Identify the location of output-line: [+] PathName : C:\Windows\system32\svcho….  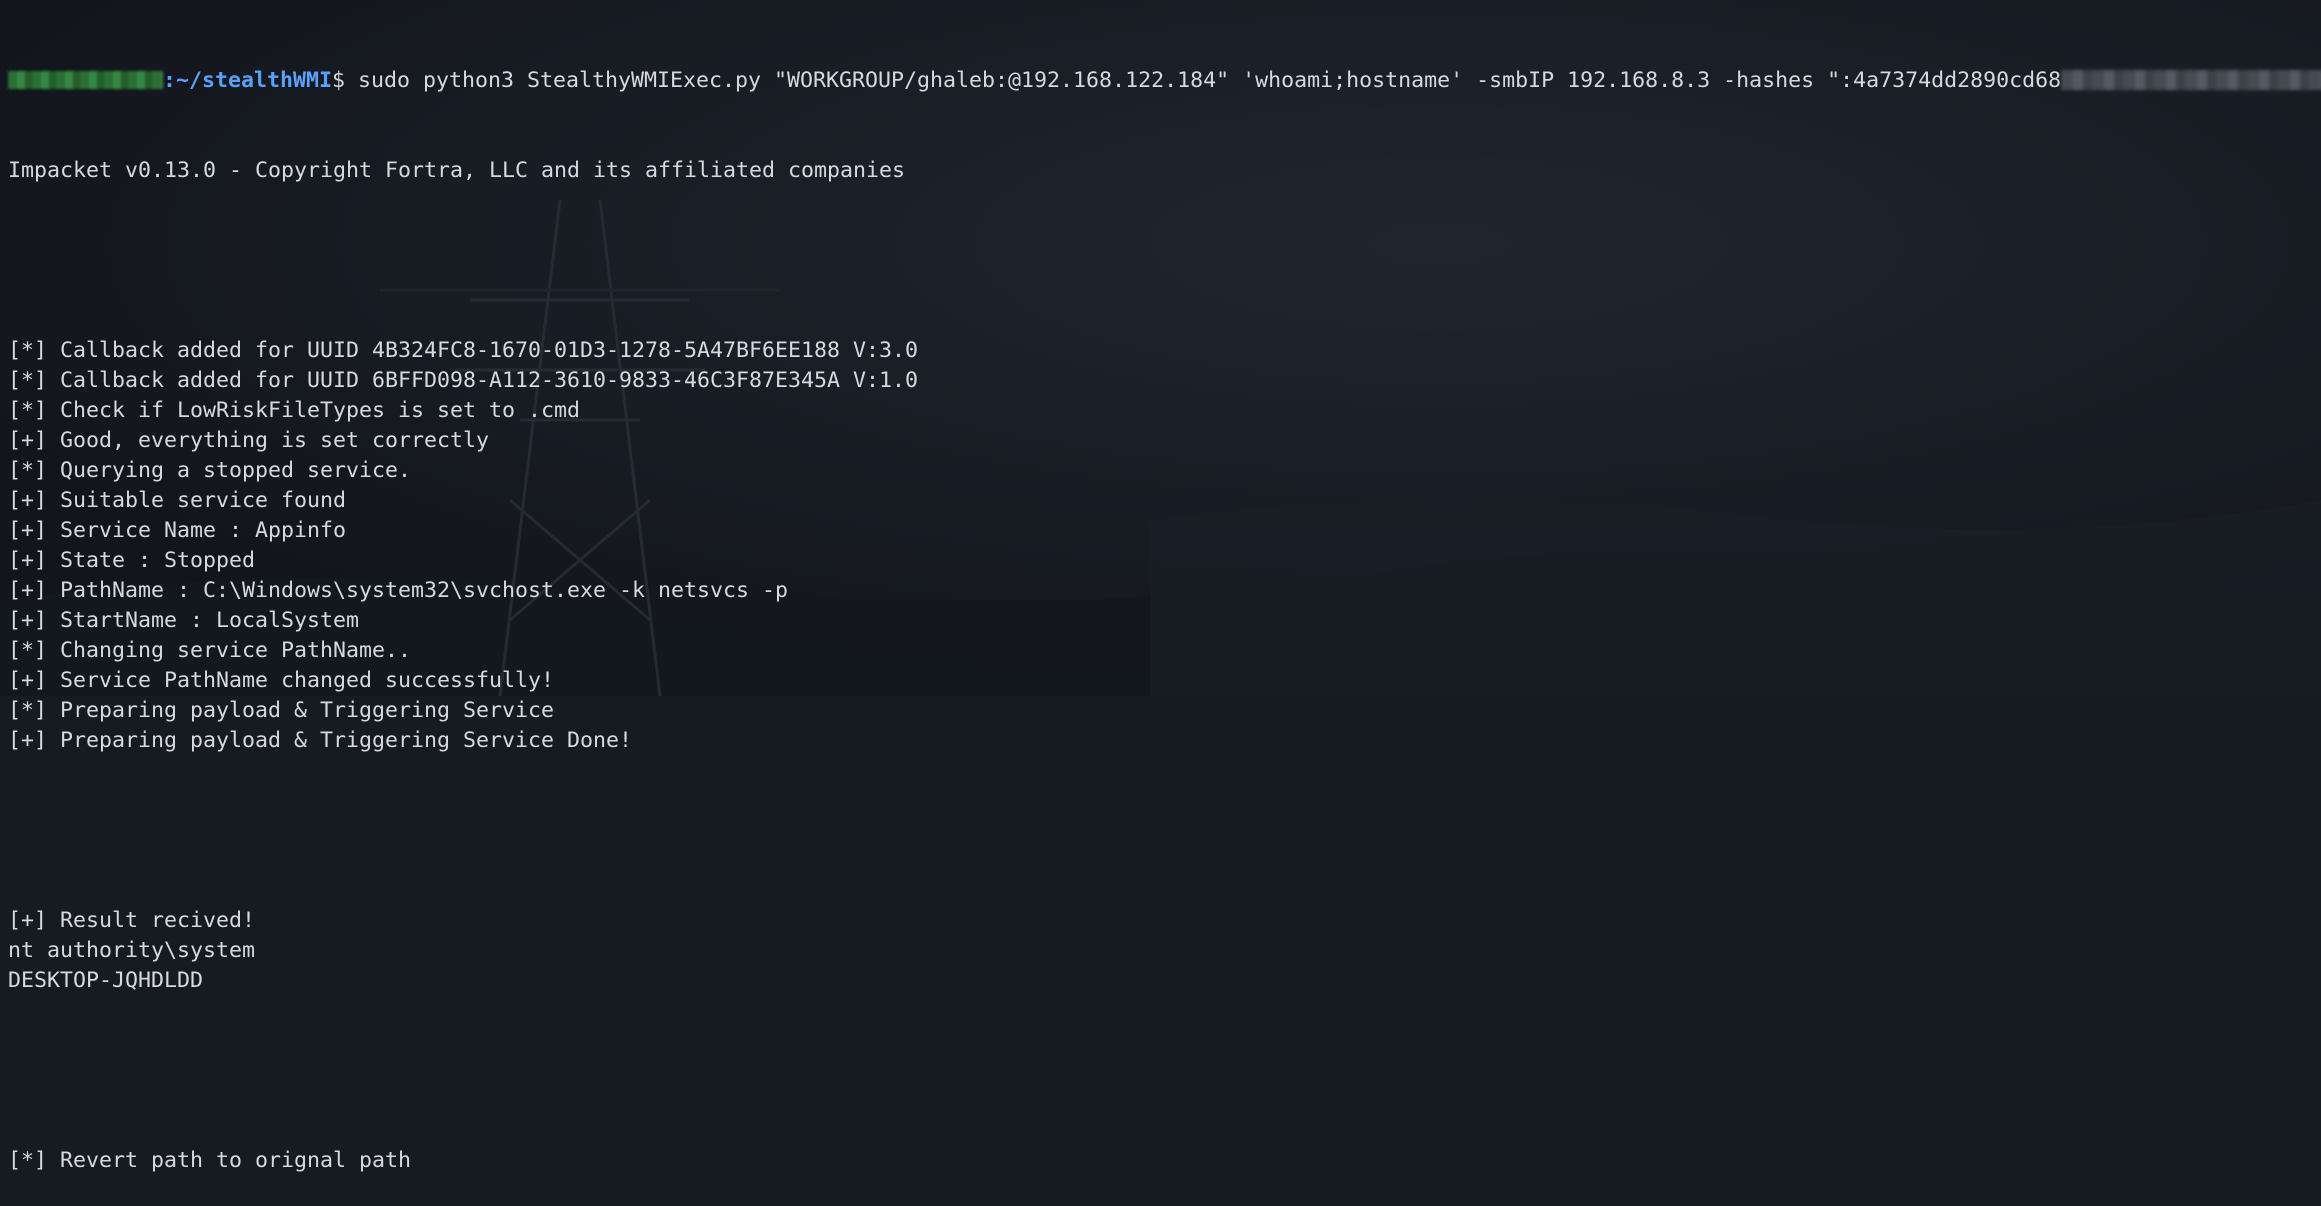
(398, 590).